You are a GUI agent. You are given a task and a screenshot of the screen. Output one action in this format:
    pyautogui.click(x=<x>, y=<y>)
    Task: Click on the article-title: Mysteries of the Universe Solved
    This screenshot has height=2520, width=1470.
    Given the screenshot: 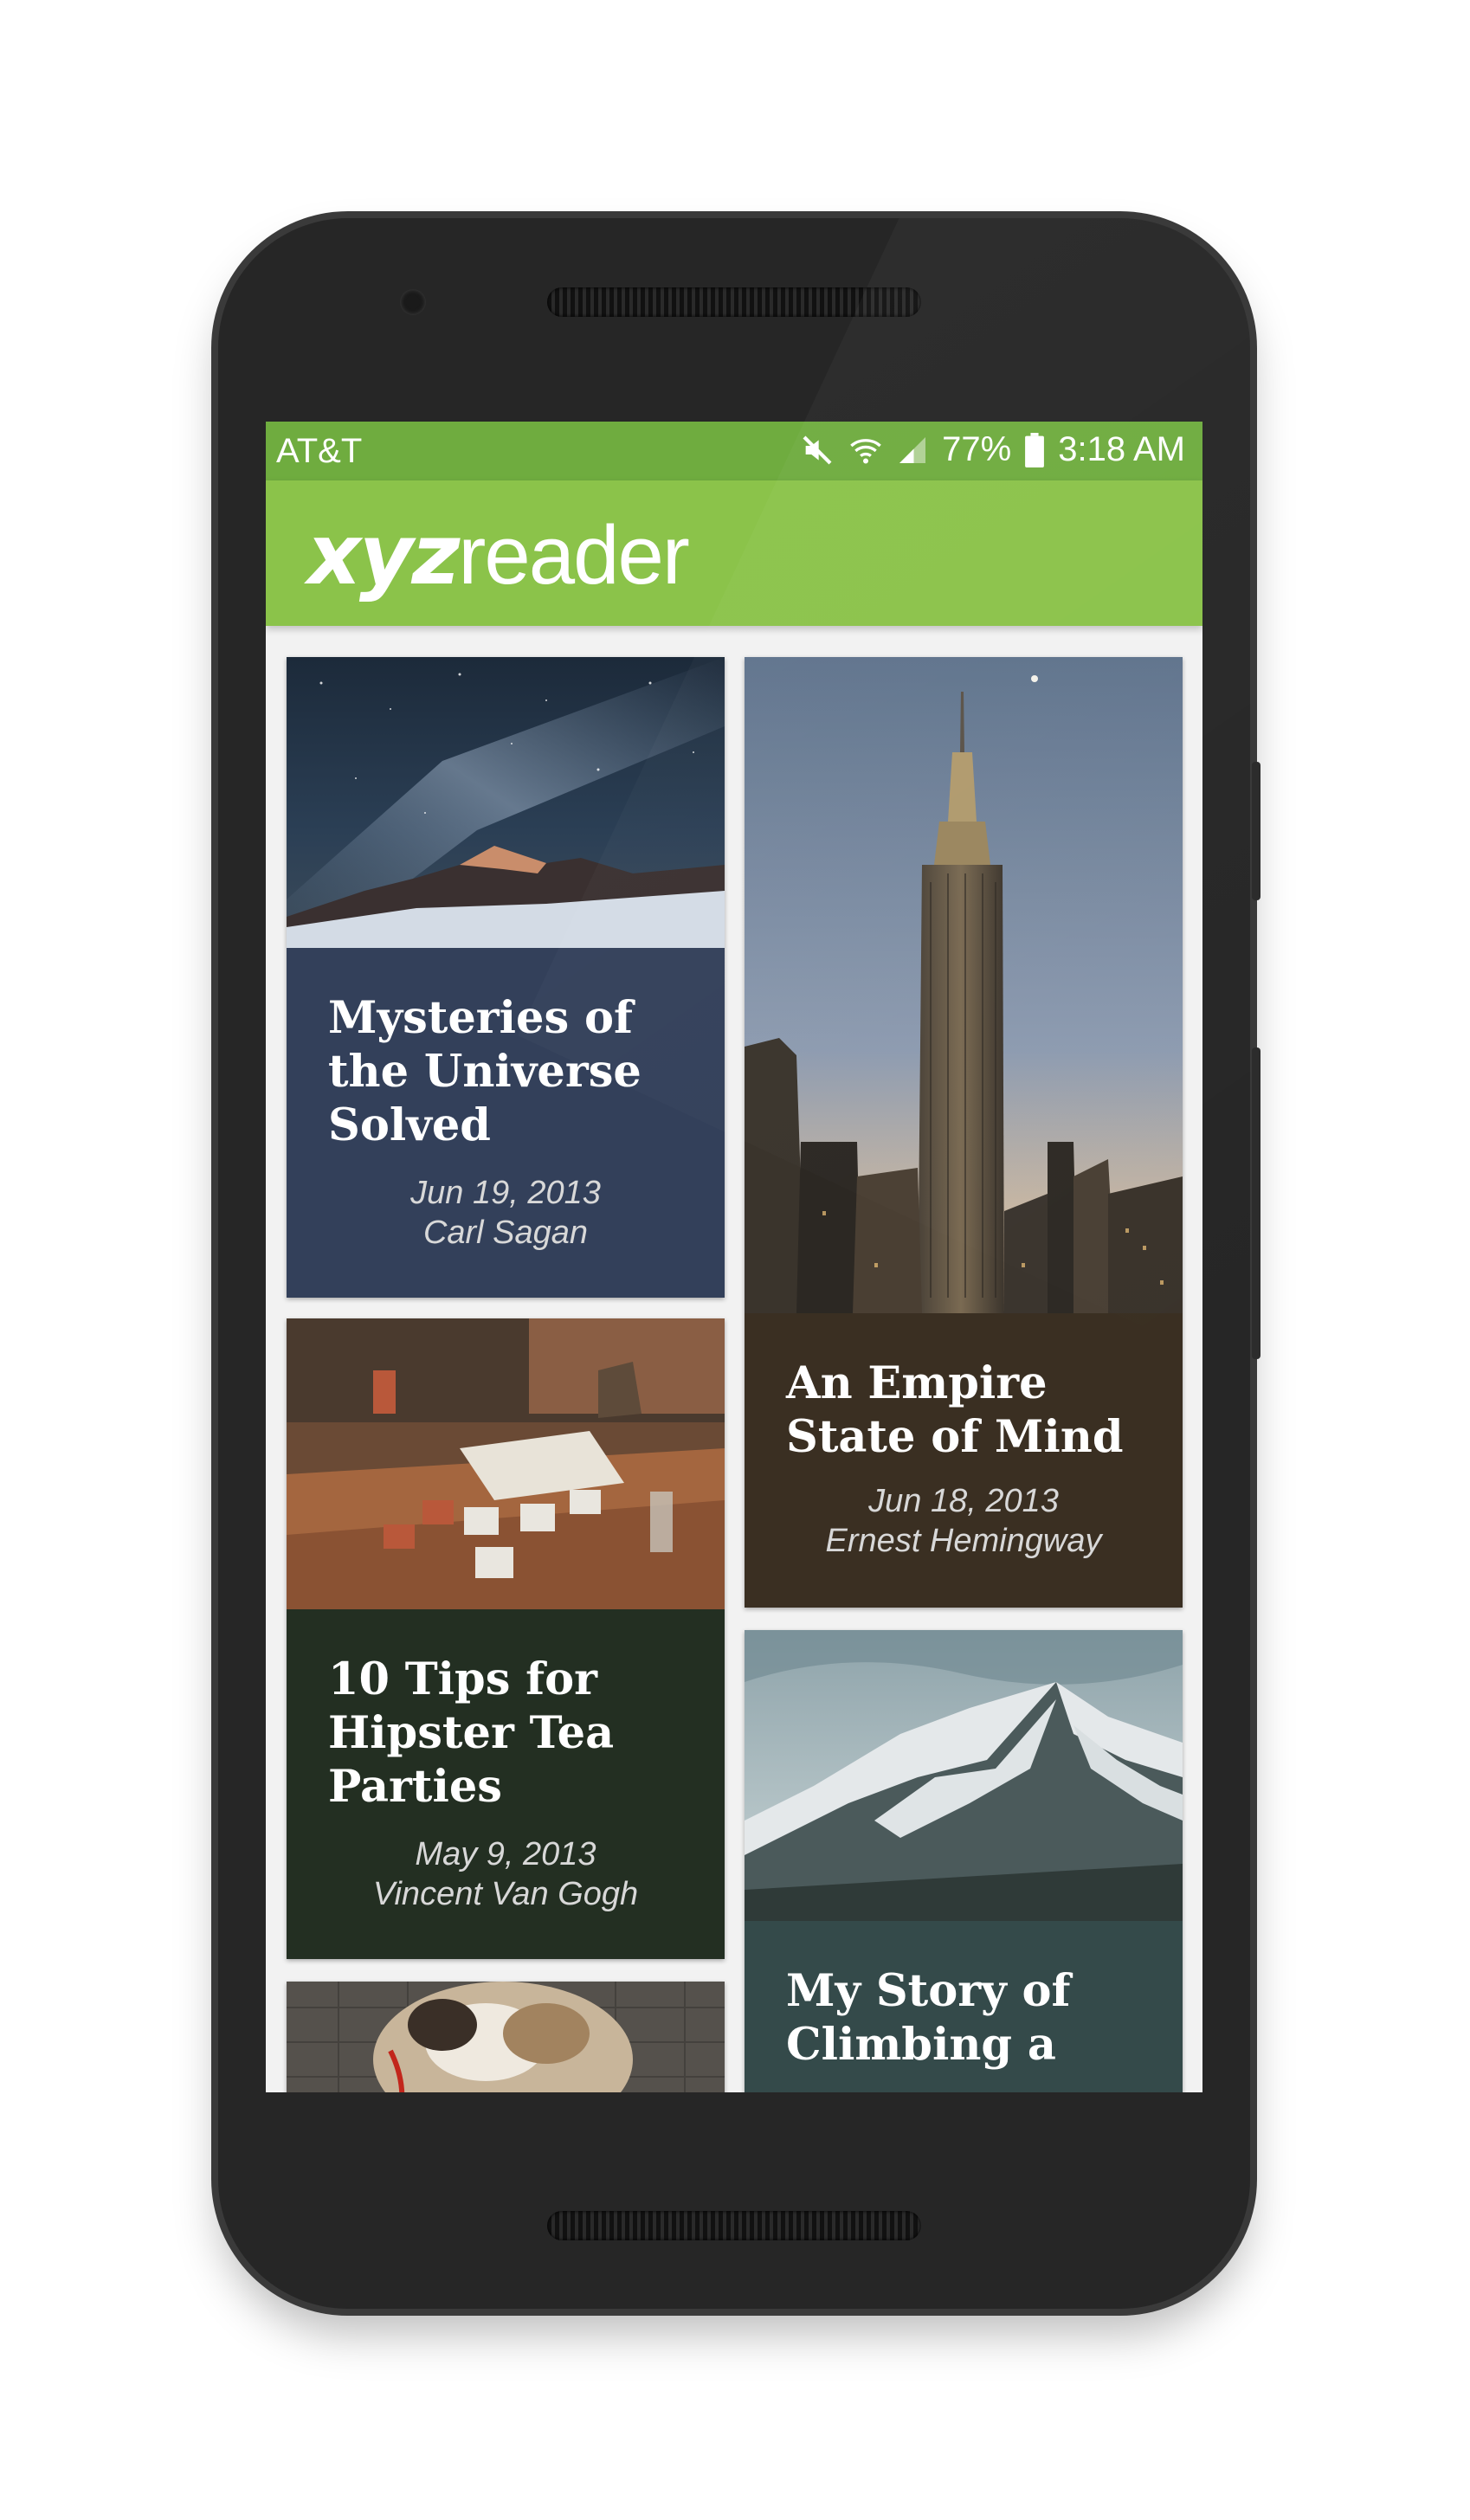 What is the action you would take?
    pyautogui.click(x=485, y=1071)
    